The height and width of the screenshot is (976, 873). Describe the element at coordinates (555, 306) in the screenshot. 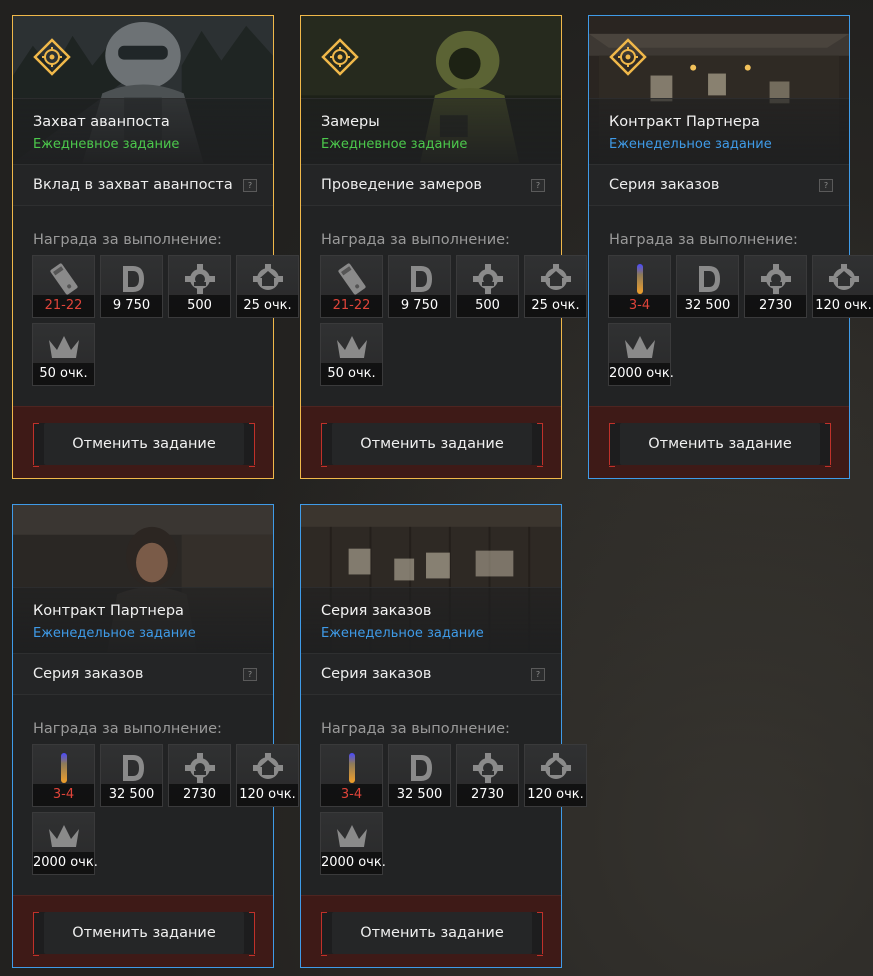

I see `reward-value: 25 очк.` at that location.